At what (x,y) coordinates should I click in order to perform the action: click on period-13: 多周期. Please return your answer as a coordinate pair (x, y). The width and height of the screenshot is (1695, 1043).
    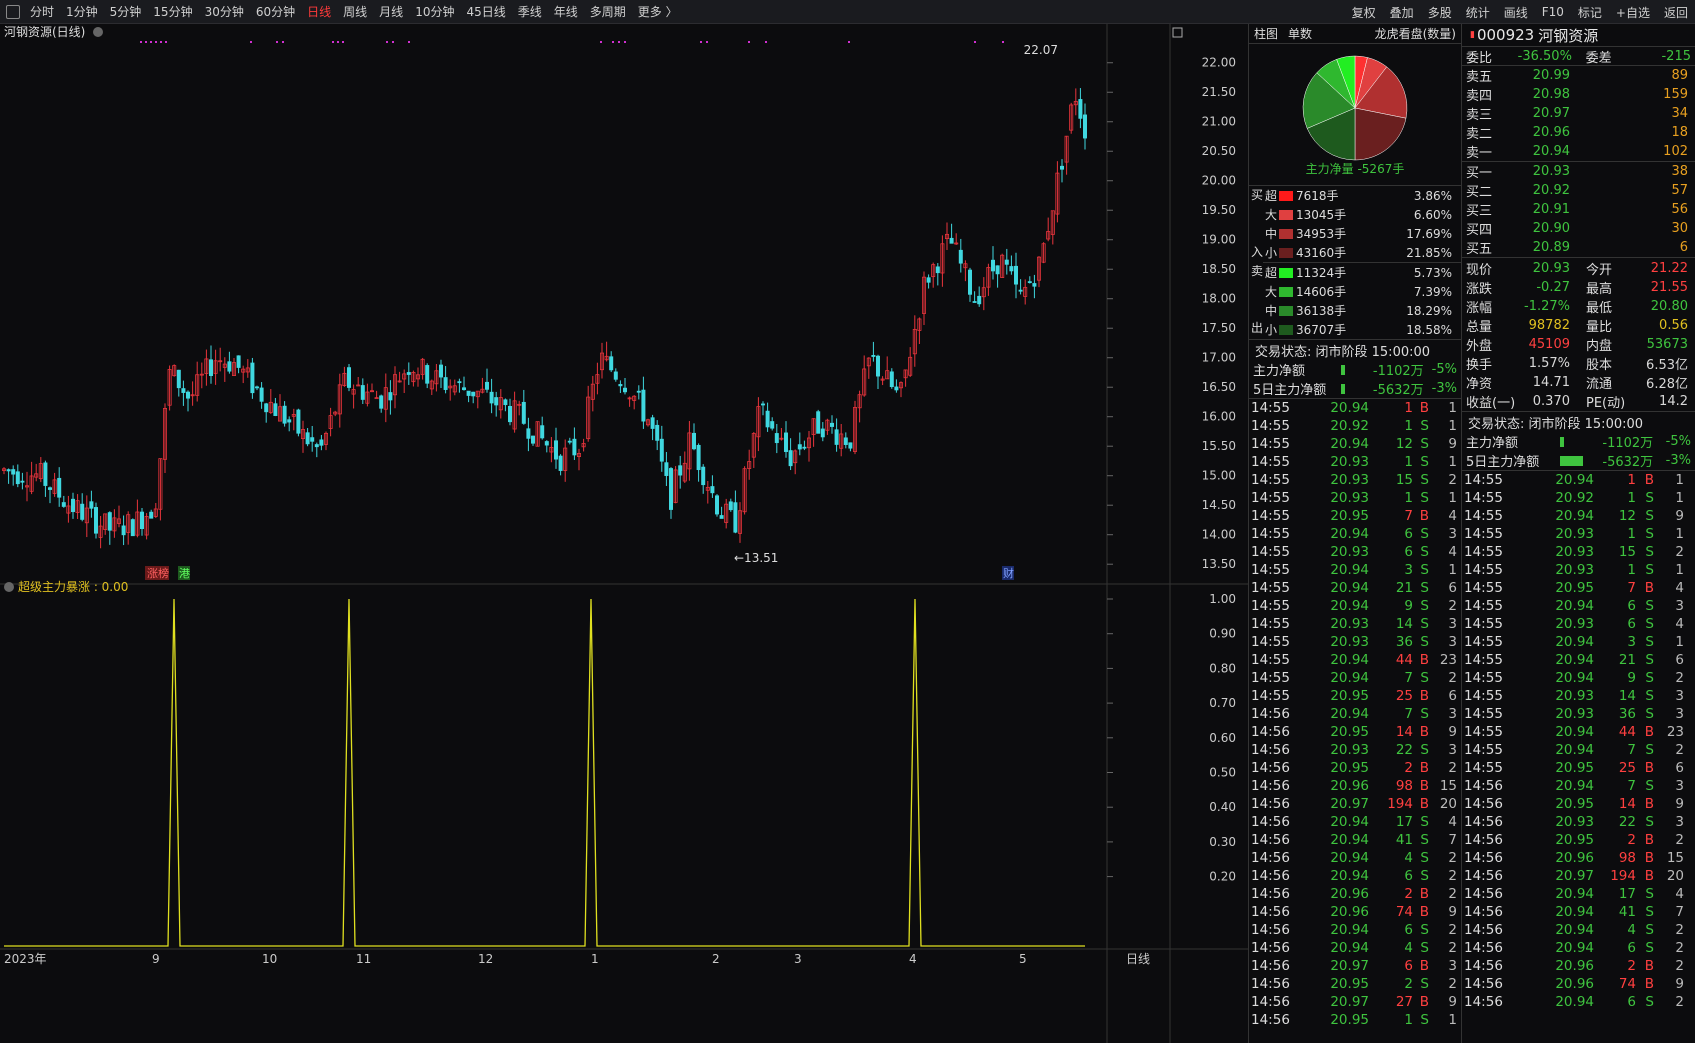
    Looking at the image, I should click on (608, 12).